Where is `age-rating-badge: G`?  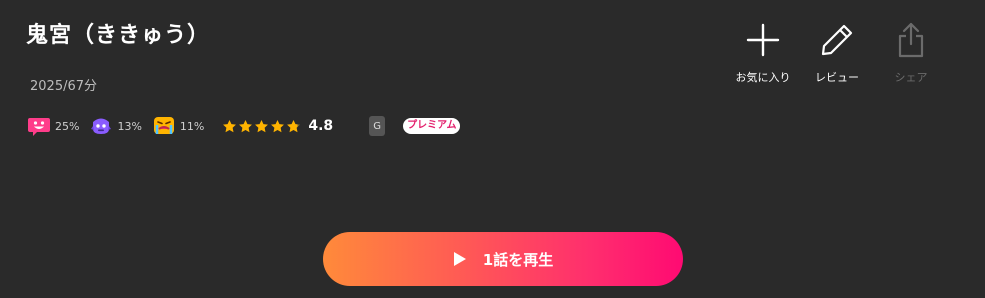
age-rating-badge: G is located at coordinates (377, 126).